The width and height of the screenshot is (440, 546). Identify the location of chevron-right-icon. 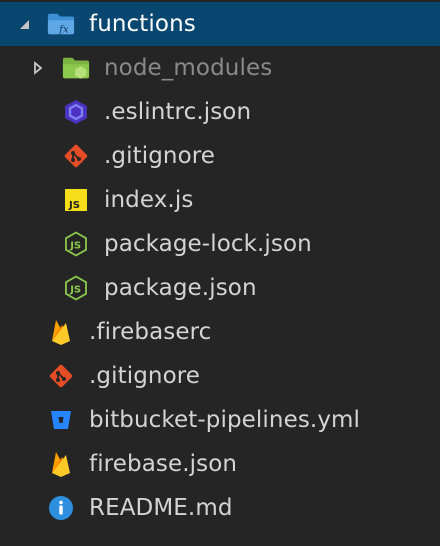
(38, 68).